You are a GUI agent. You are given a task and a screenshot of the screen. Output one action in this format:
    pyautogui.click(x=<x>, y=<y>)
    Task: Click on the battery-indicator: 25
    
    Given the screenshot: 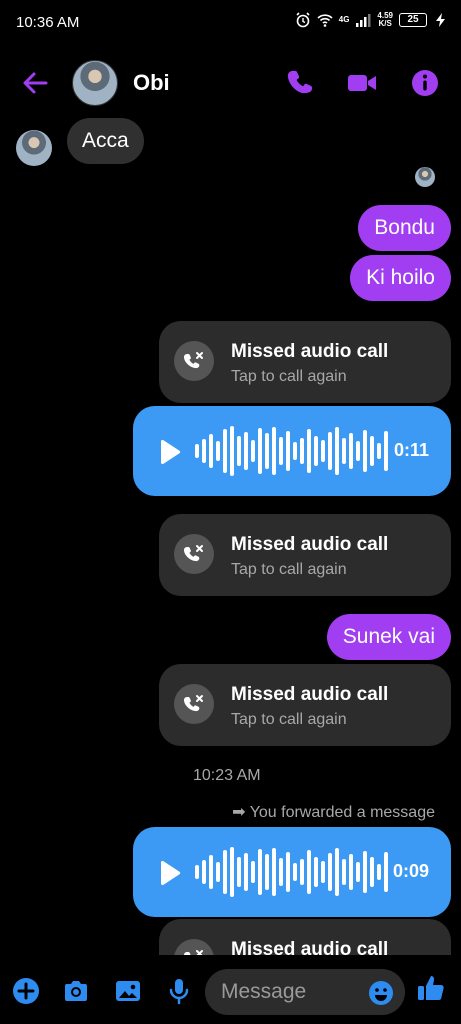 What is the action you would take?
    pyautogui.click(x=413, y=20)
    